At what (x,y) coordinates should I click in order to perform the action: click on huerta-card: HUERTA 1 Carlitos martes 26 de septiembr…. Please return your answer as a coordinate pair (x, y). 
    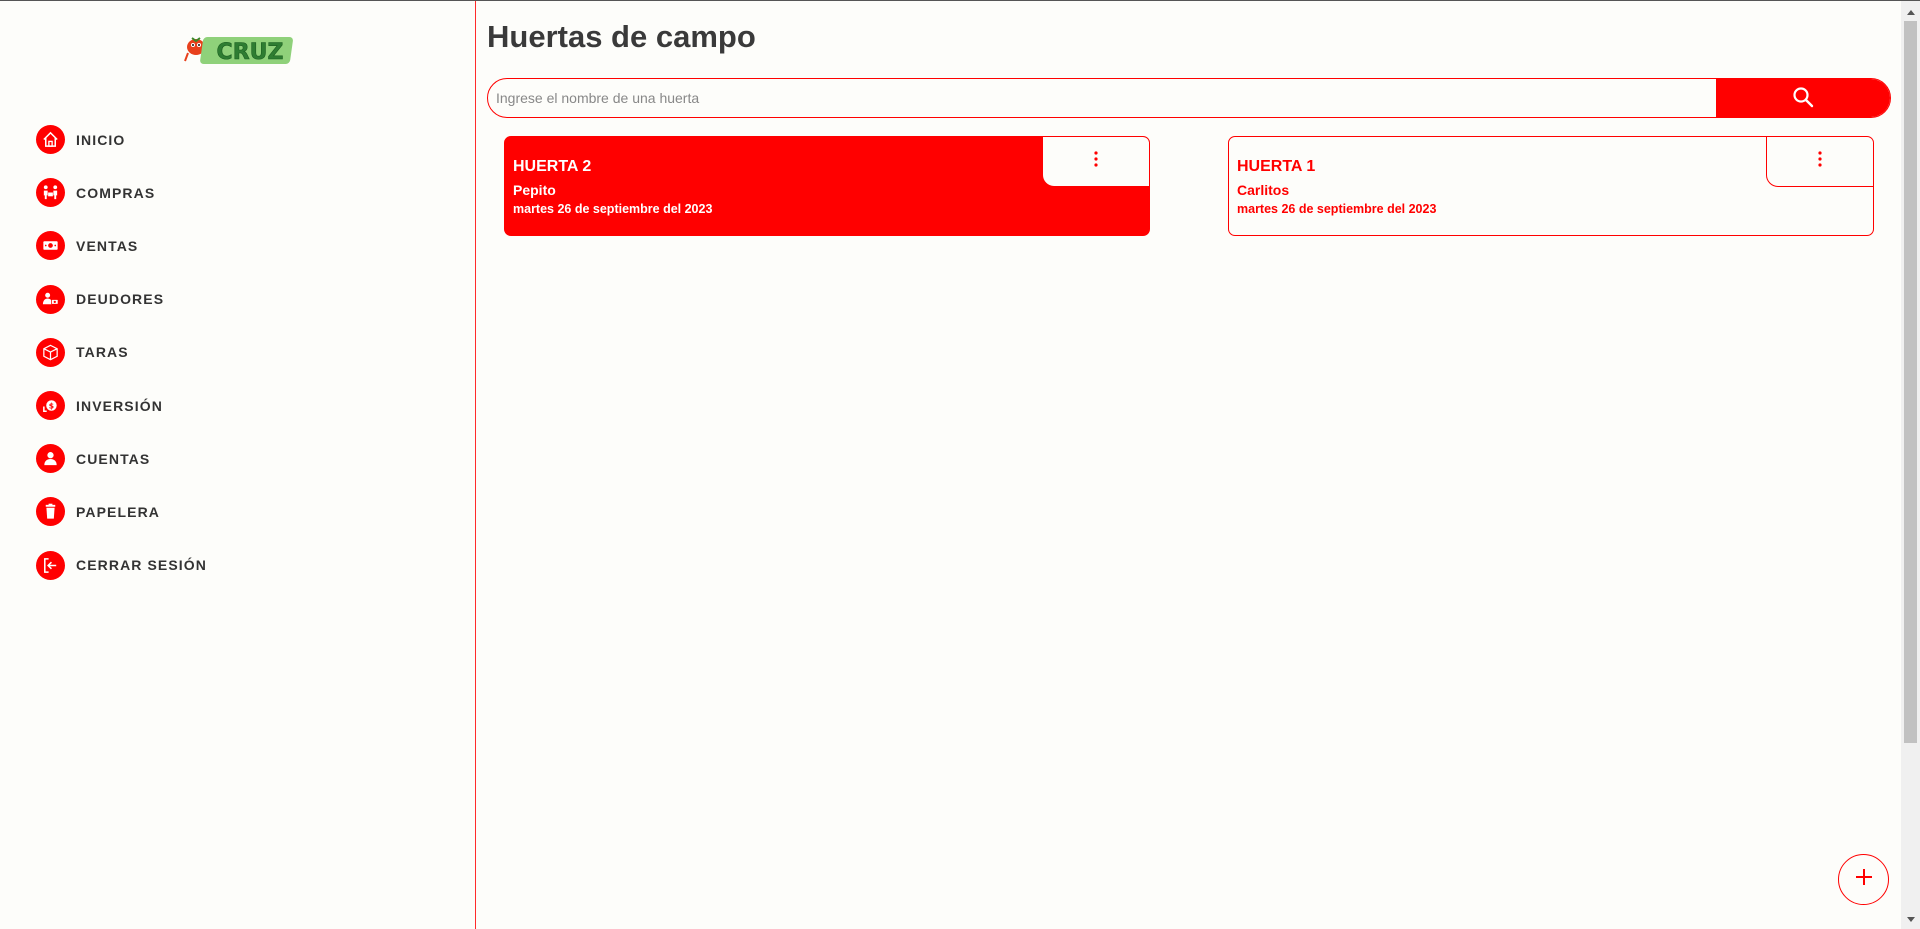
    Looking at the image, I should click on (1551, 186).